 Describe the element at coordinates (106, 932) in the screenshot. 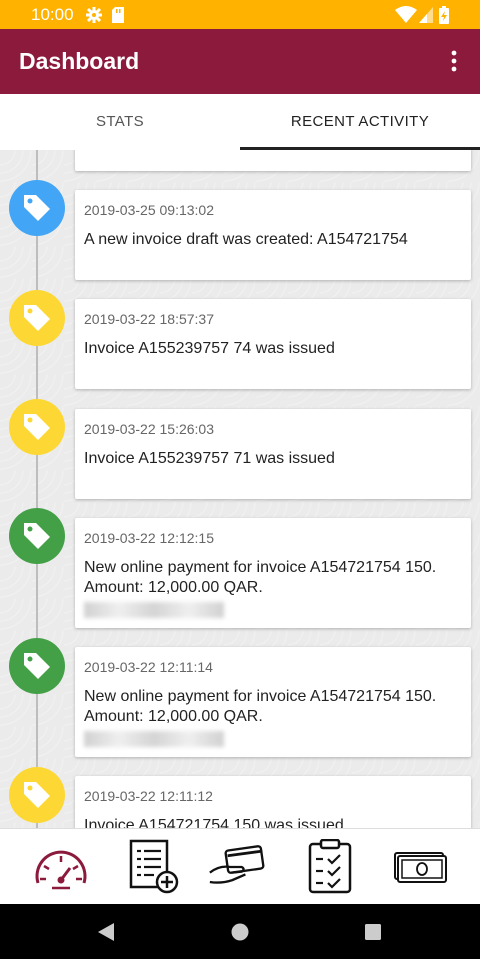

I see `back-icon` at that location.